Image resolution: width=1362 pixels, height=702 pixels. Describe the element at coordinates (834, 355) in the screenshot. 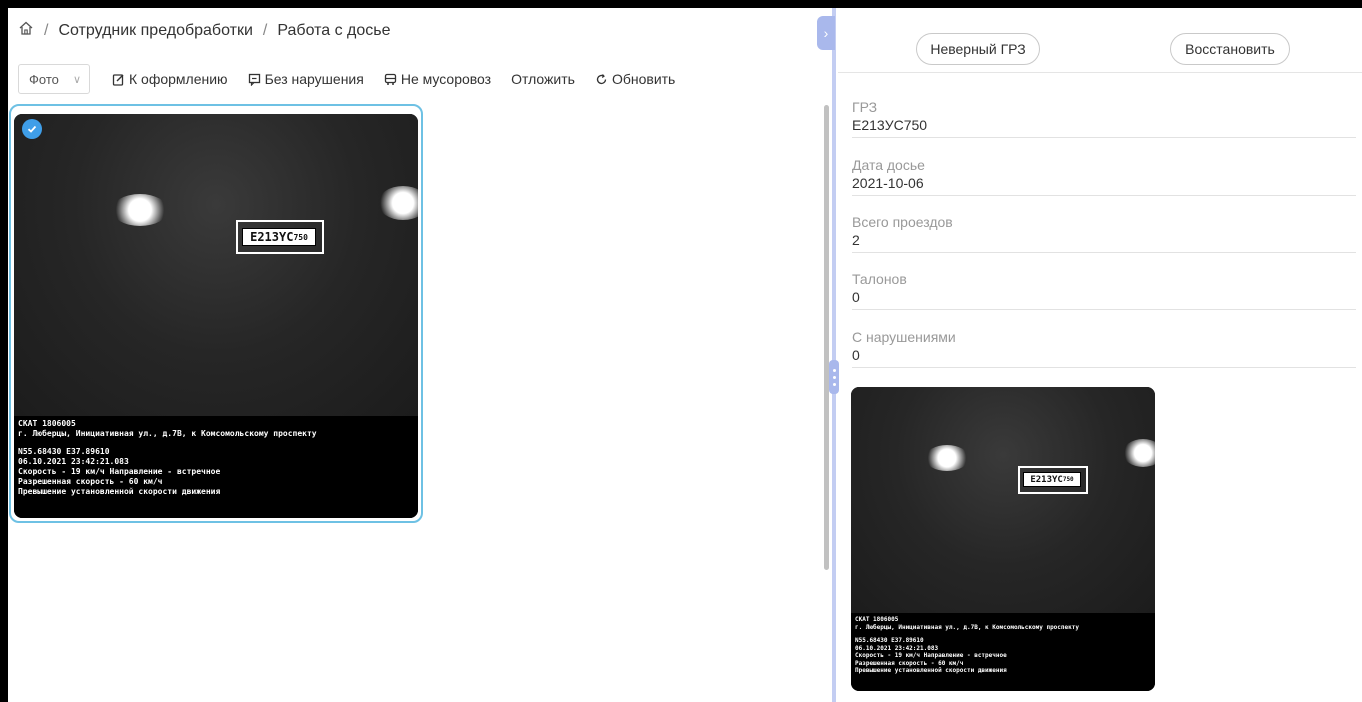

I see `panel-divider` at that location.